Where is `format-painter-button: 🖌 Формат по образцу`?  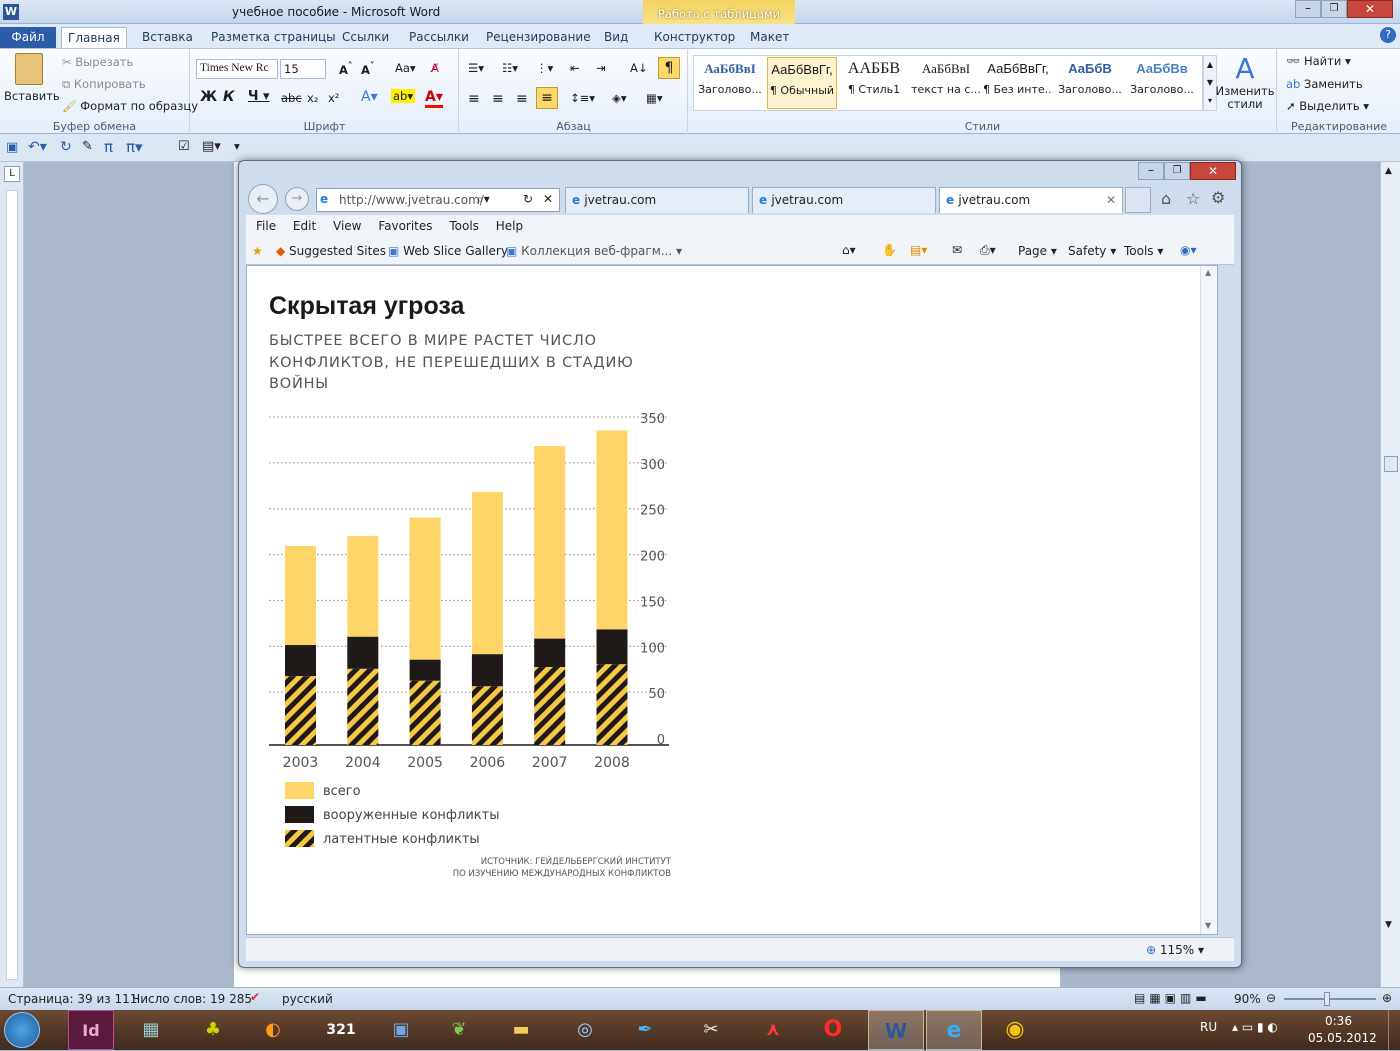
format-painter-button: 🖌 Формат по образцу is located at coordinates (130, 106).